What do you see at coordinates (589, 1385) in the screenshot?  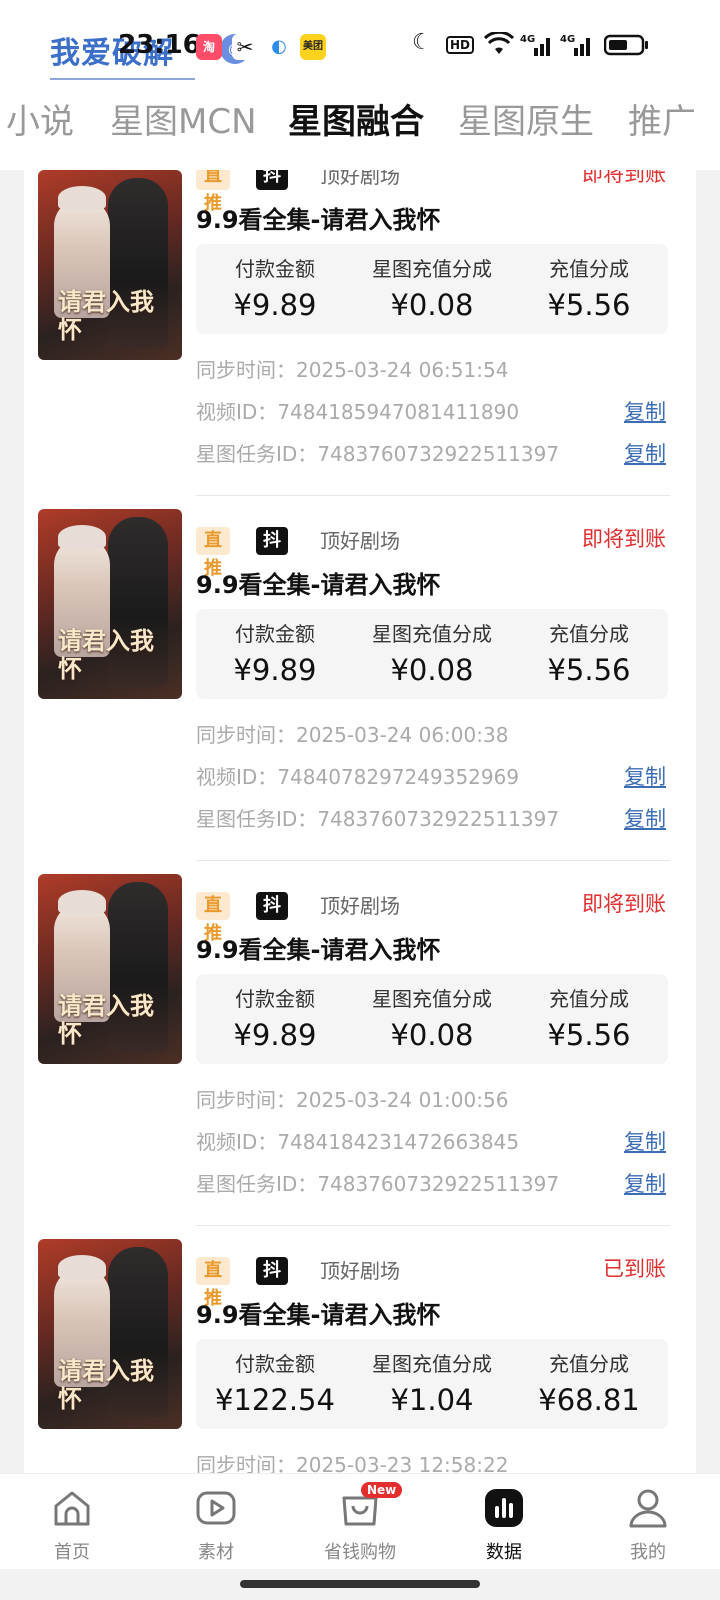 I see `stat-recharge-share: 充值分成 ¥68.81` at bounding box center [589, 1385].